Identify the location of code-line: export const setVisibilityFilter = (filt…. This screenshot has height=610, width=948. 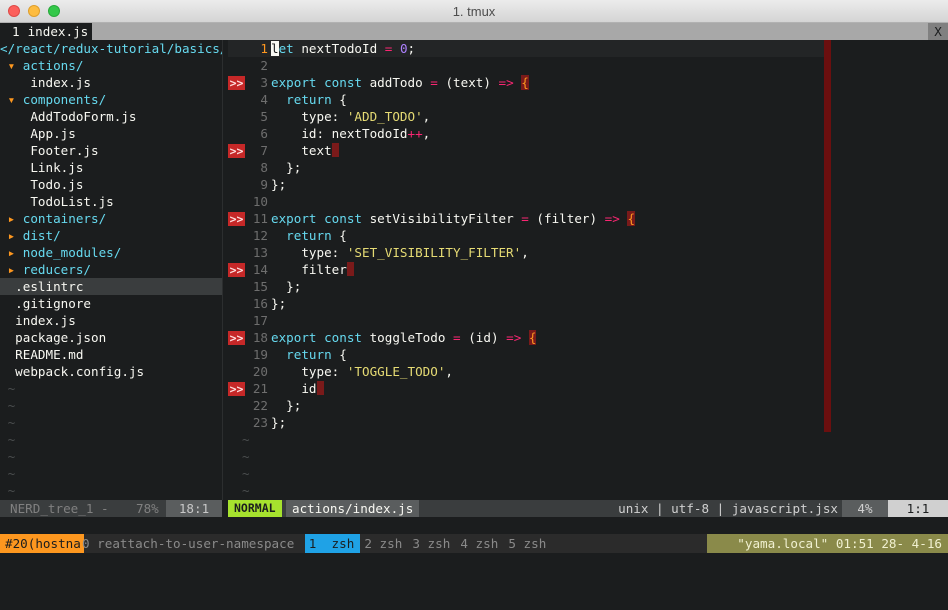
(453, 218).